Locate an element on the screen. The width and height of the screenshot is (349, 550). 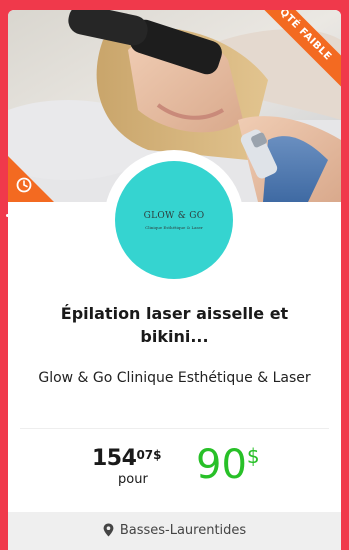
merchant-logo-tagline: Clinique Esthétique & Laser is located at coordinates (174, 227).